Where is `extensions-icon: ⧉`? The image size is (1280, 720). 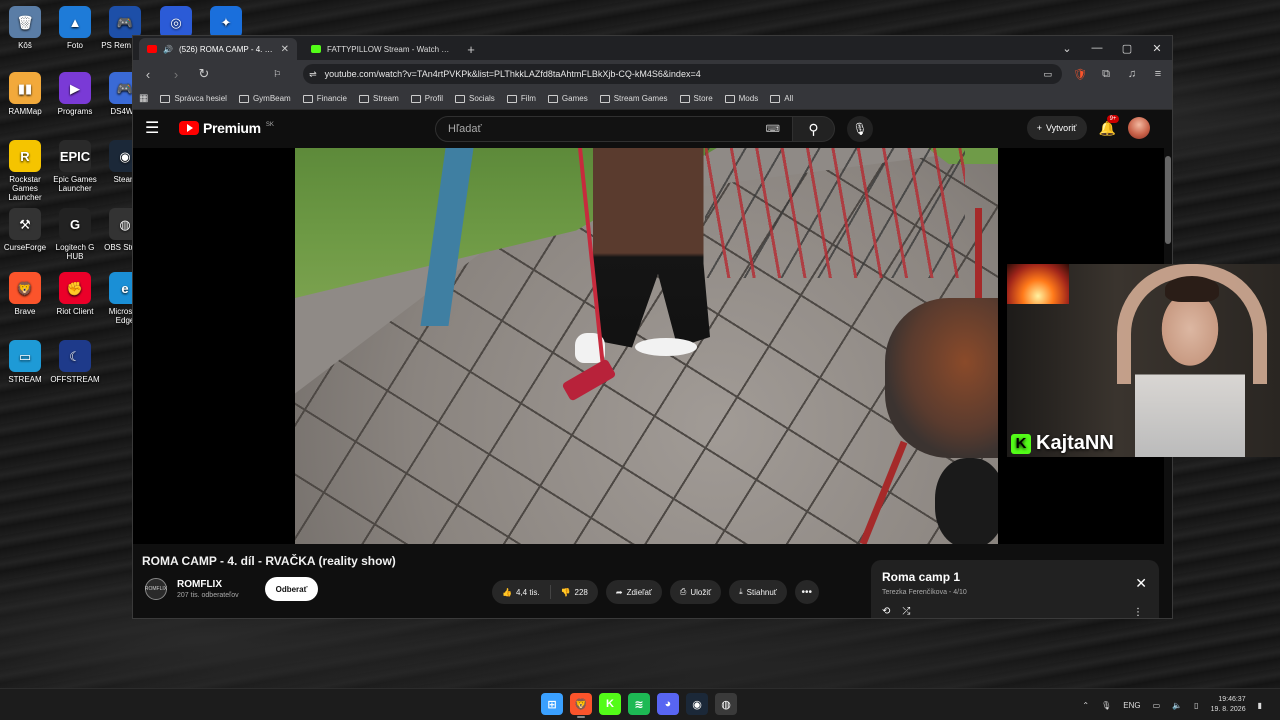
extensions-icon: ⧉ is located at coordinates (1106, 74).